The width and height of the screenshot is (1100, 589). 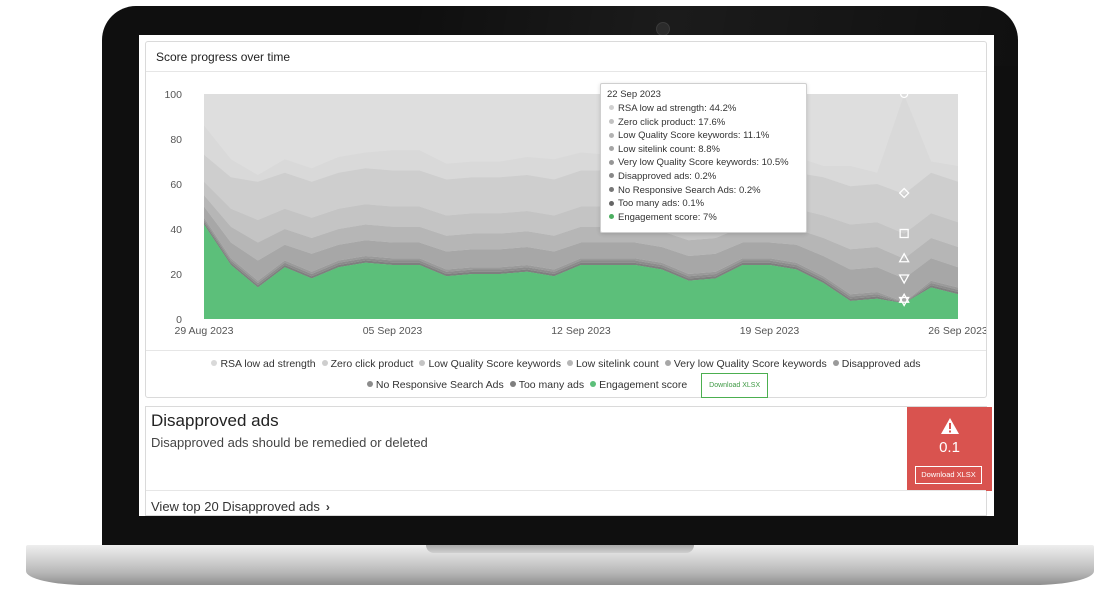 I want to click on legend-item: RSA low ad strength, so click(x=263, y=364).